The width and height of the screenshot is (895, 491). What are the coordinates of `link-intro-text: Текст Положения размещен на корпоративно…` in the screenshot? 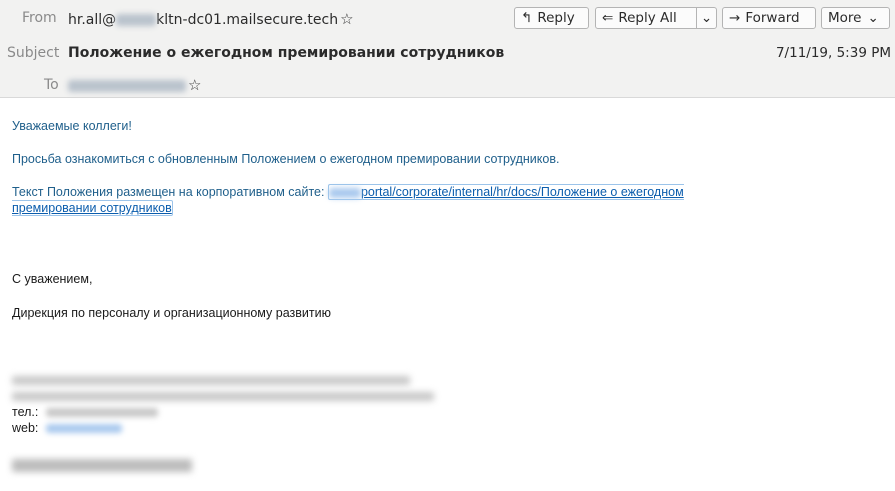 It's located at (170, 192).